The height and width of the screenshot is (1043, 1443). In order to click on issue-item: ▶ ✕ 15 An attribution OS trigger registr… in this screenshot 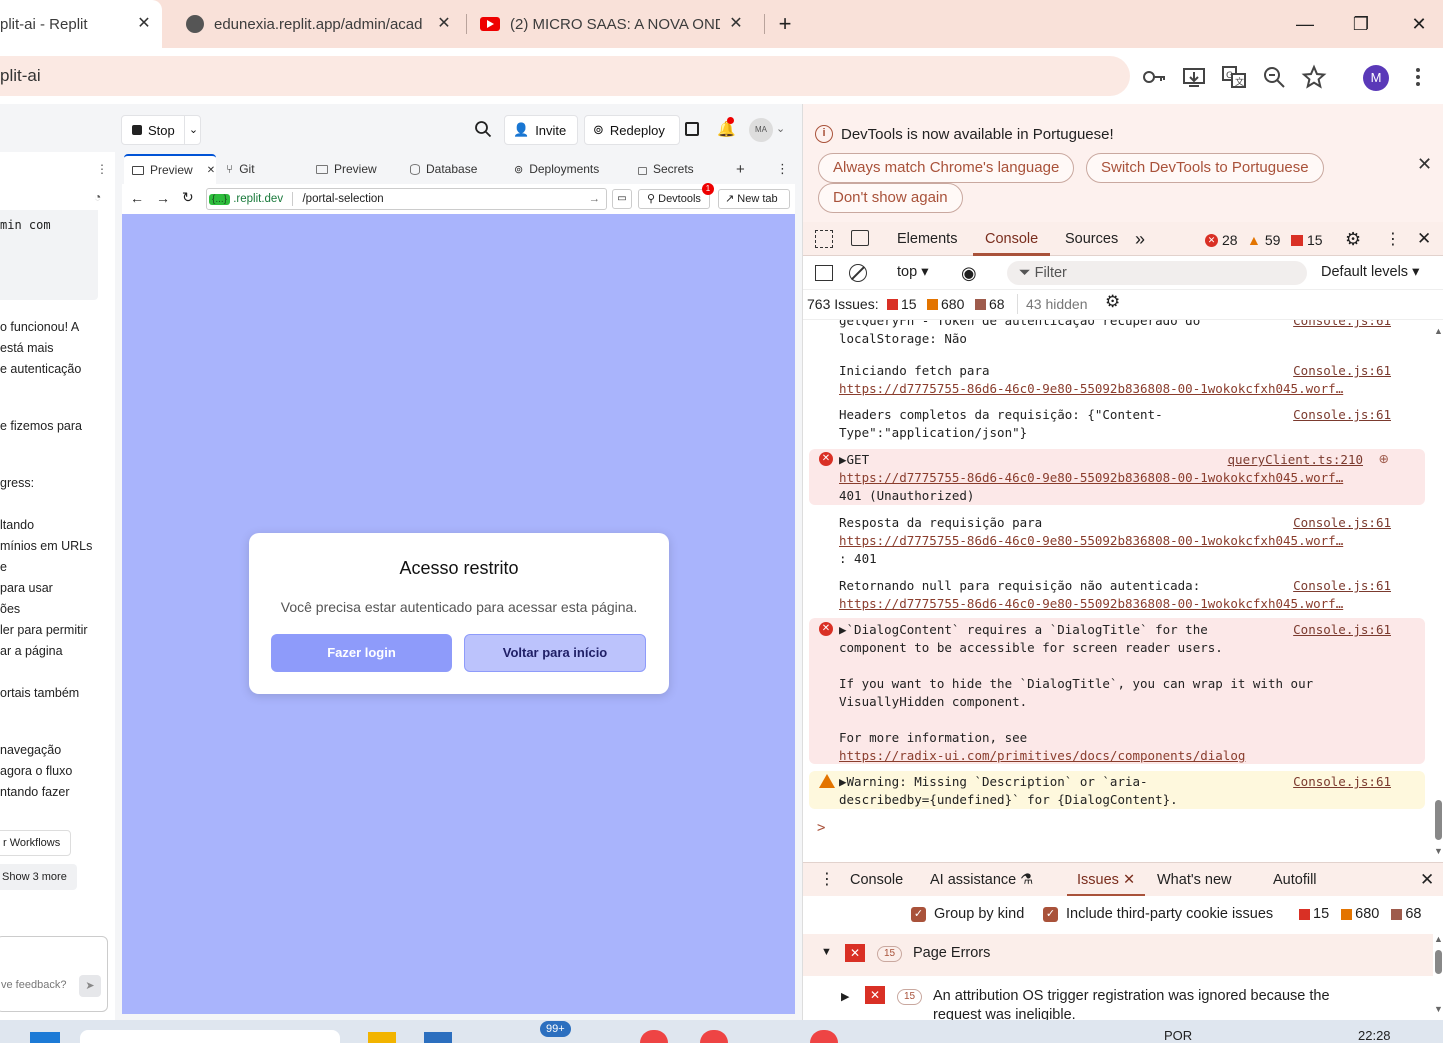, I will do `click(1118, 1000)`.